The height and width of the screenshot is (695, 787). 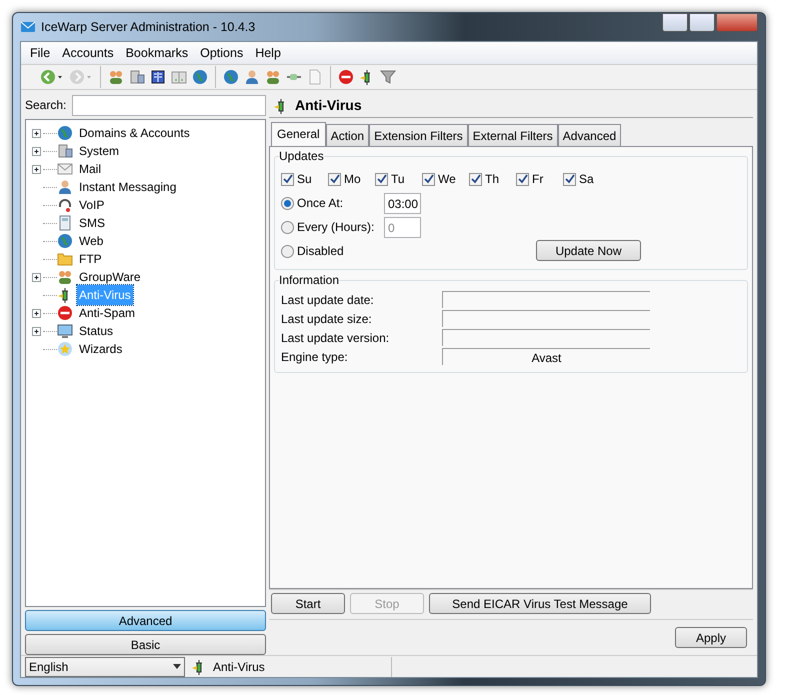 I want to click on maximize-button, so click(x=702, y=22).